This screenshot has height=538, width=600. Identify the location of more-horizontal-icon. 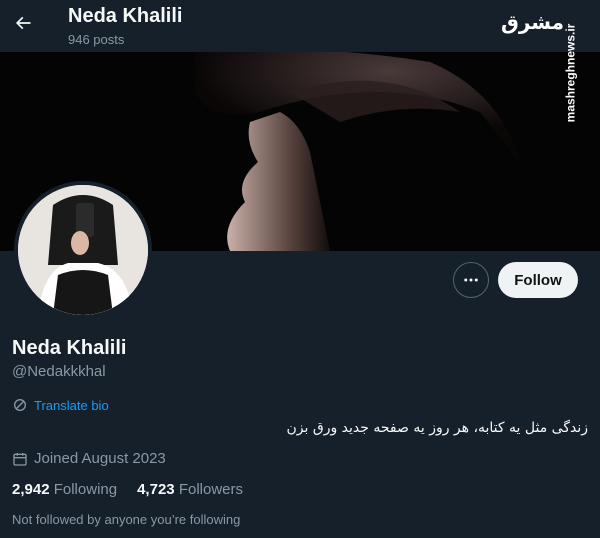
(471, 280).